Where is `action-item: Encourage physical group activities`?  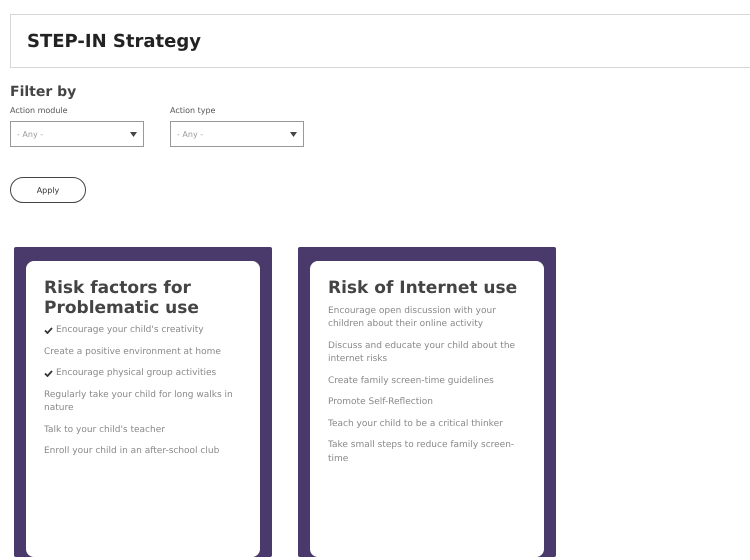 action-item: Encourage physical group activities is located at coordinates (136, 373).